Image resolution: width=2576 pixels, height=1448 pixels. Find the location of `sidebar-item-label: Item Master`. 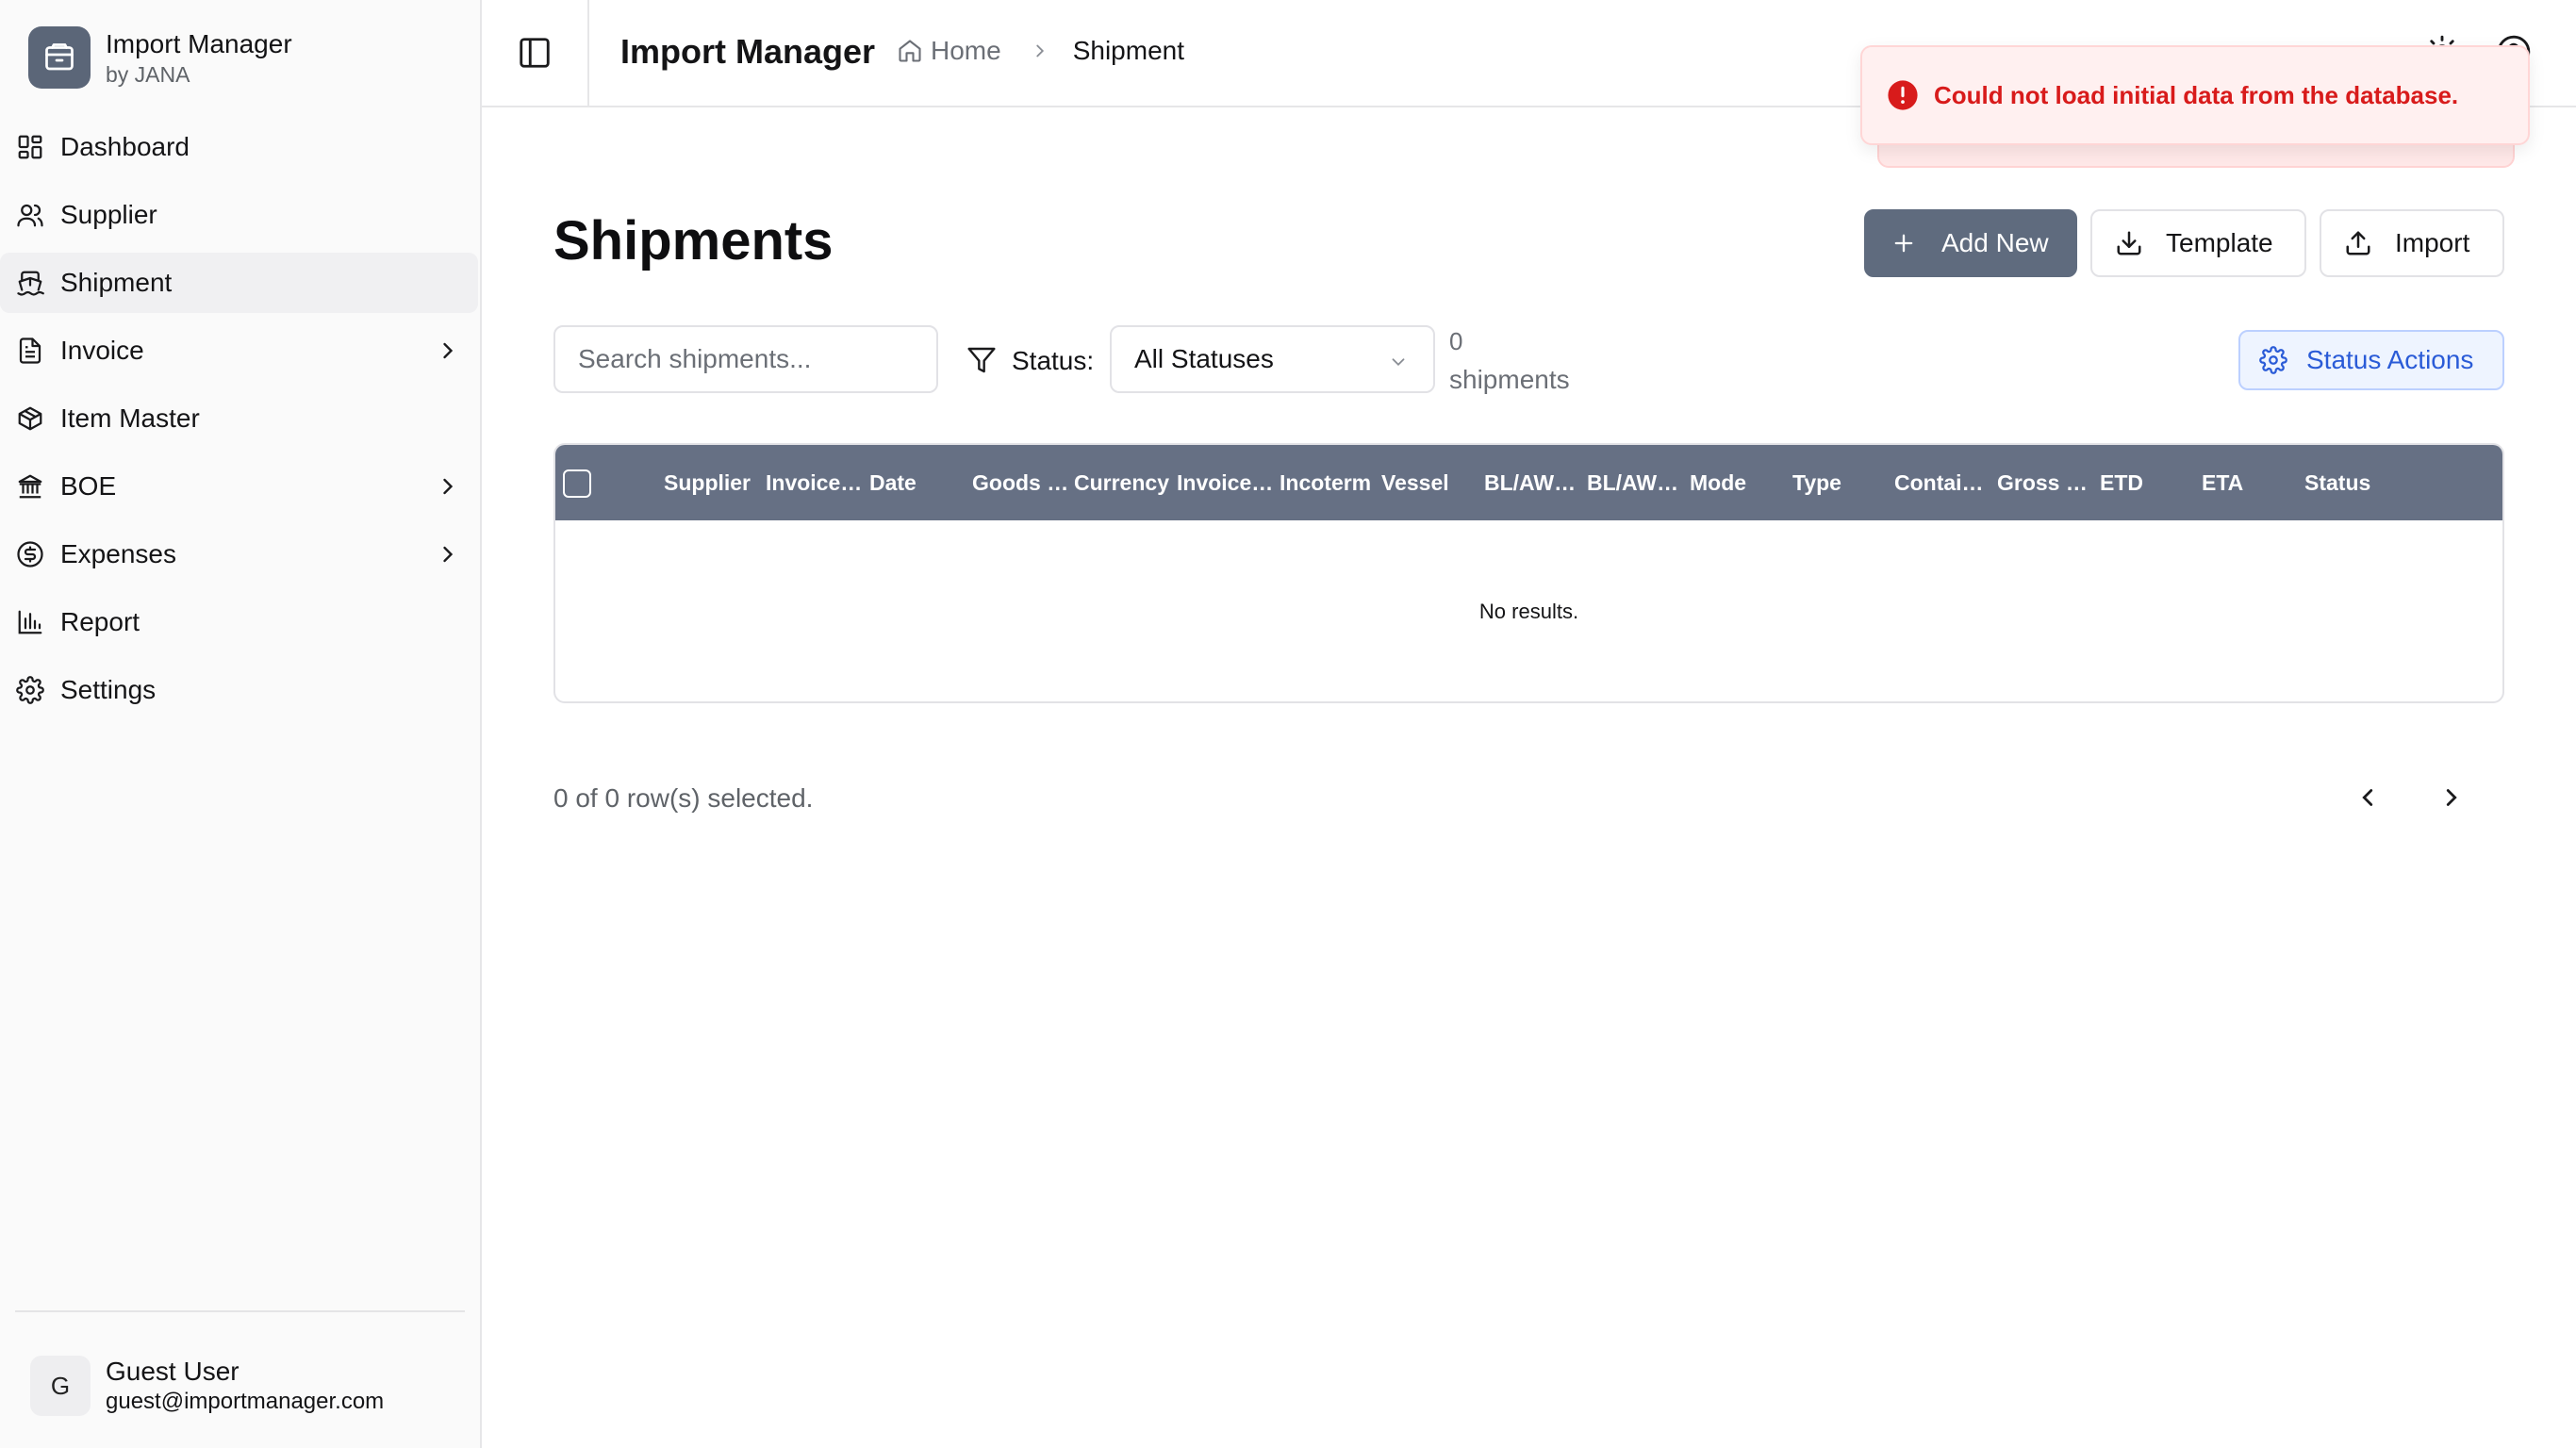

sidebar-item-label: Item Master is located at coordinates (130, 418).